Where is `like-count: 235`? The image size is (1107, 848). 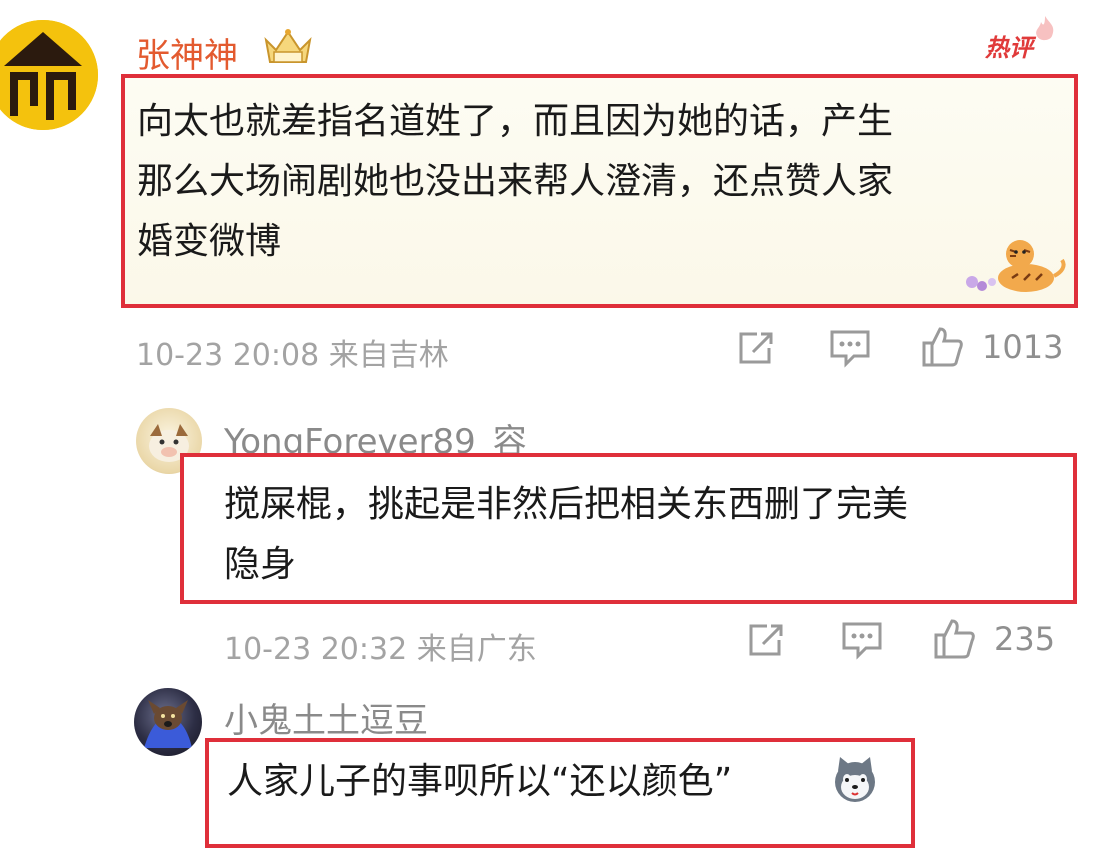 like-count: 235 is located at coordinates (1025, 639).